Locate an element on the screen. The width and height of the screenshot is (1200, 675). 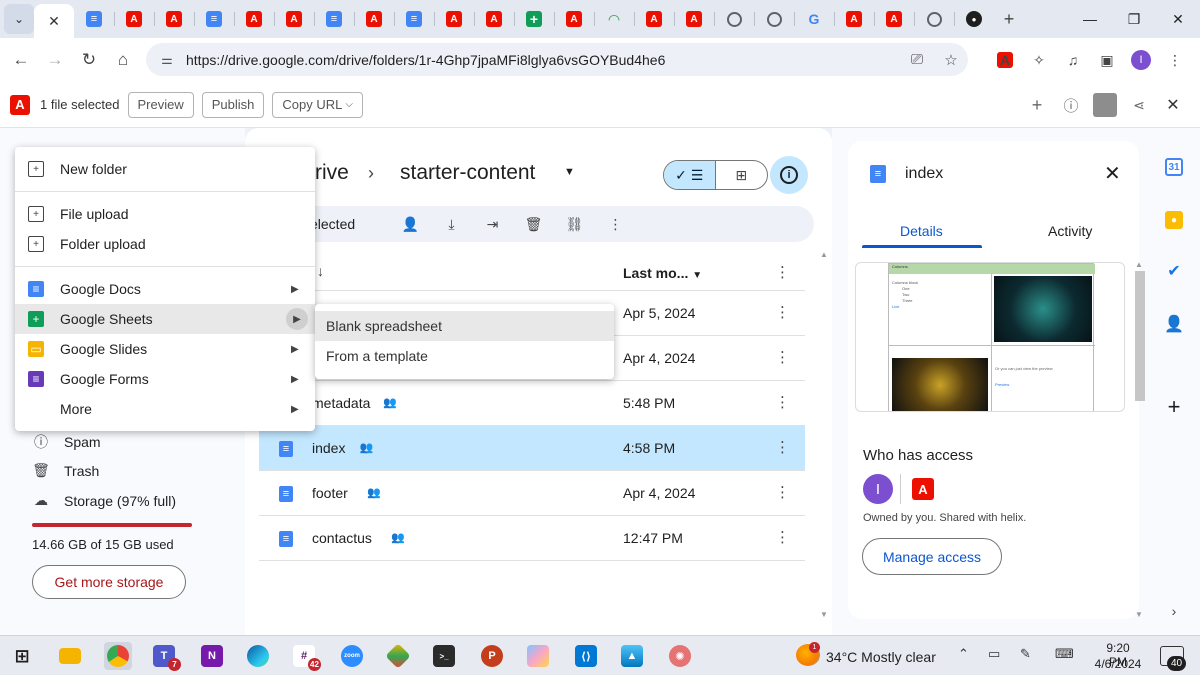
weather-text: 34°C Mostly clear is located at coordinates (881, 657).